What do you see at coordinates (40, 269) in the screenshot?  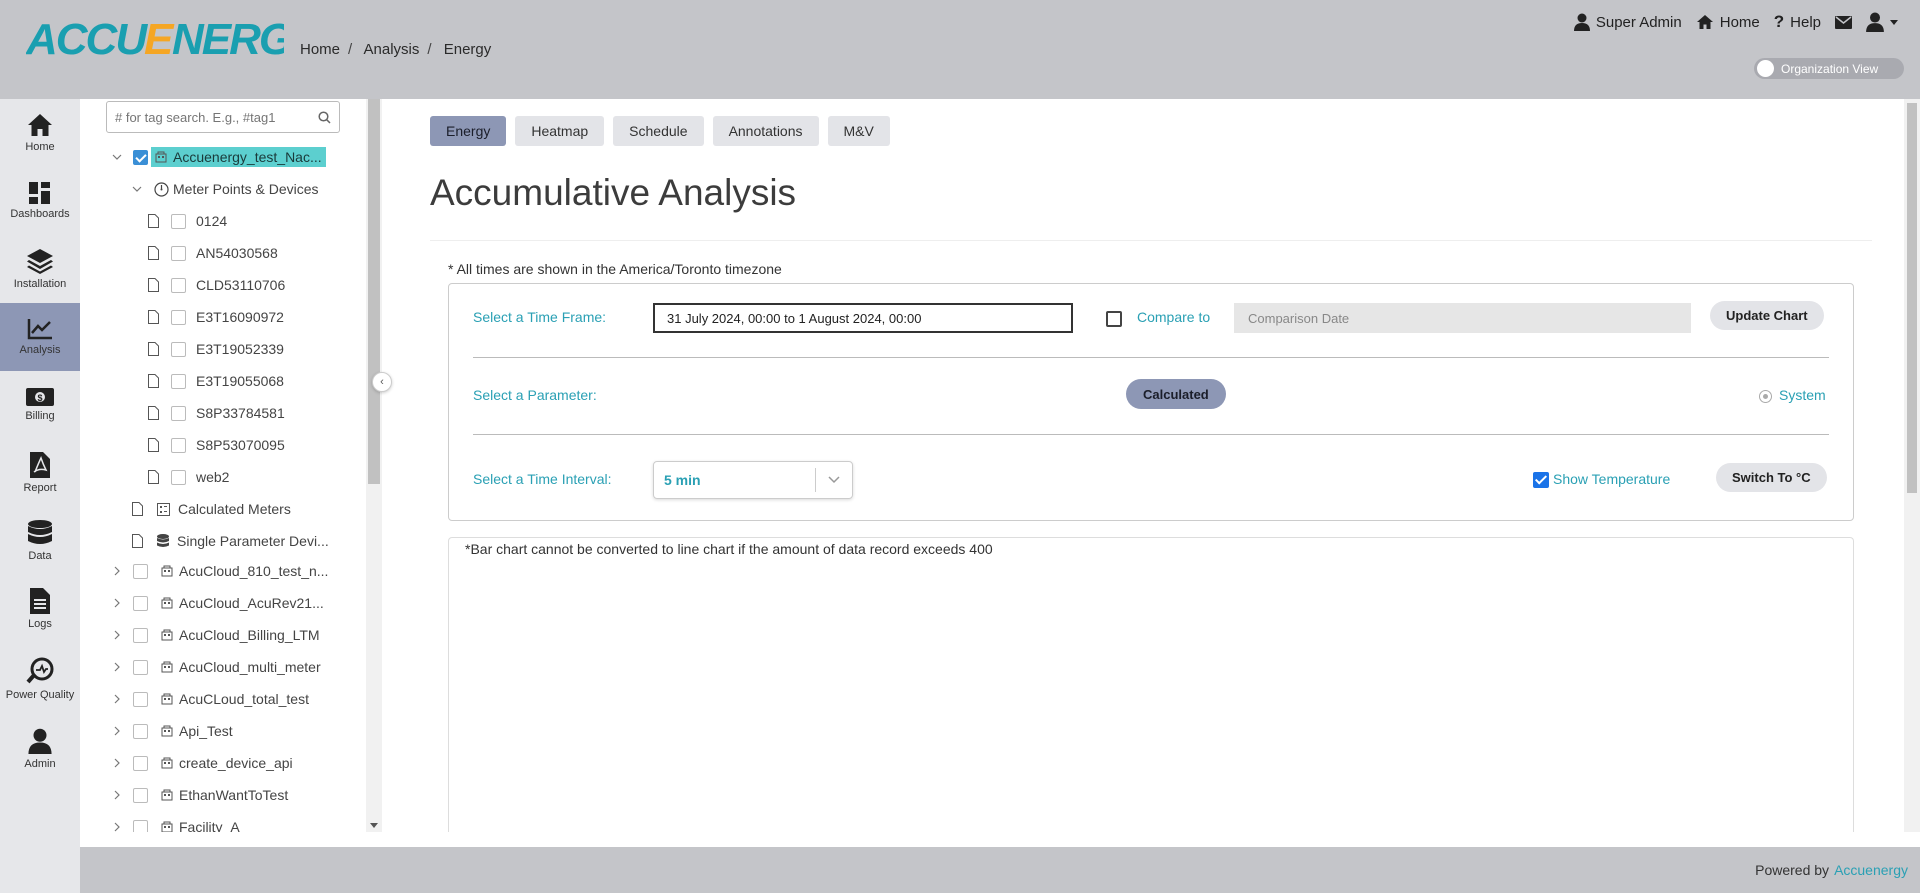 I see `sidebar-item-installation: Installation` at bounding box center [40, 269].